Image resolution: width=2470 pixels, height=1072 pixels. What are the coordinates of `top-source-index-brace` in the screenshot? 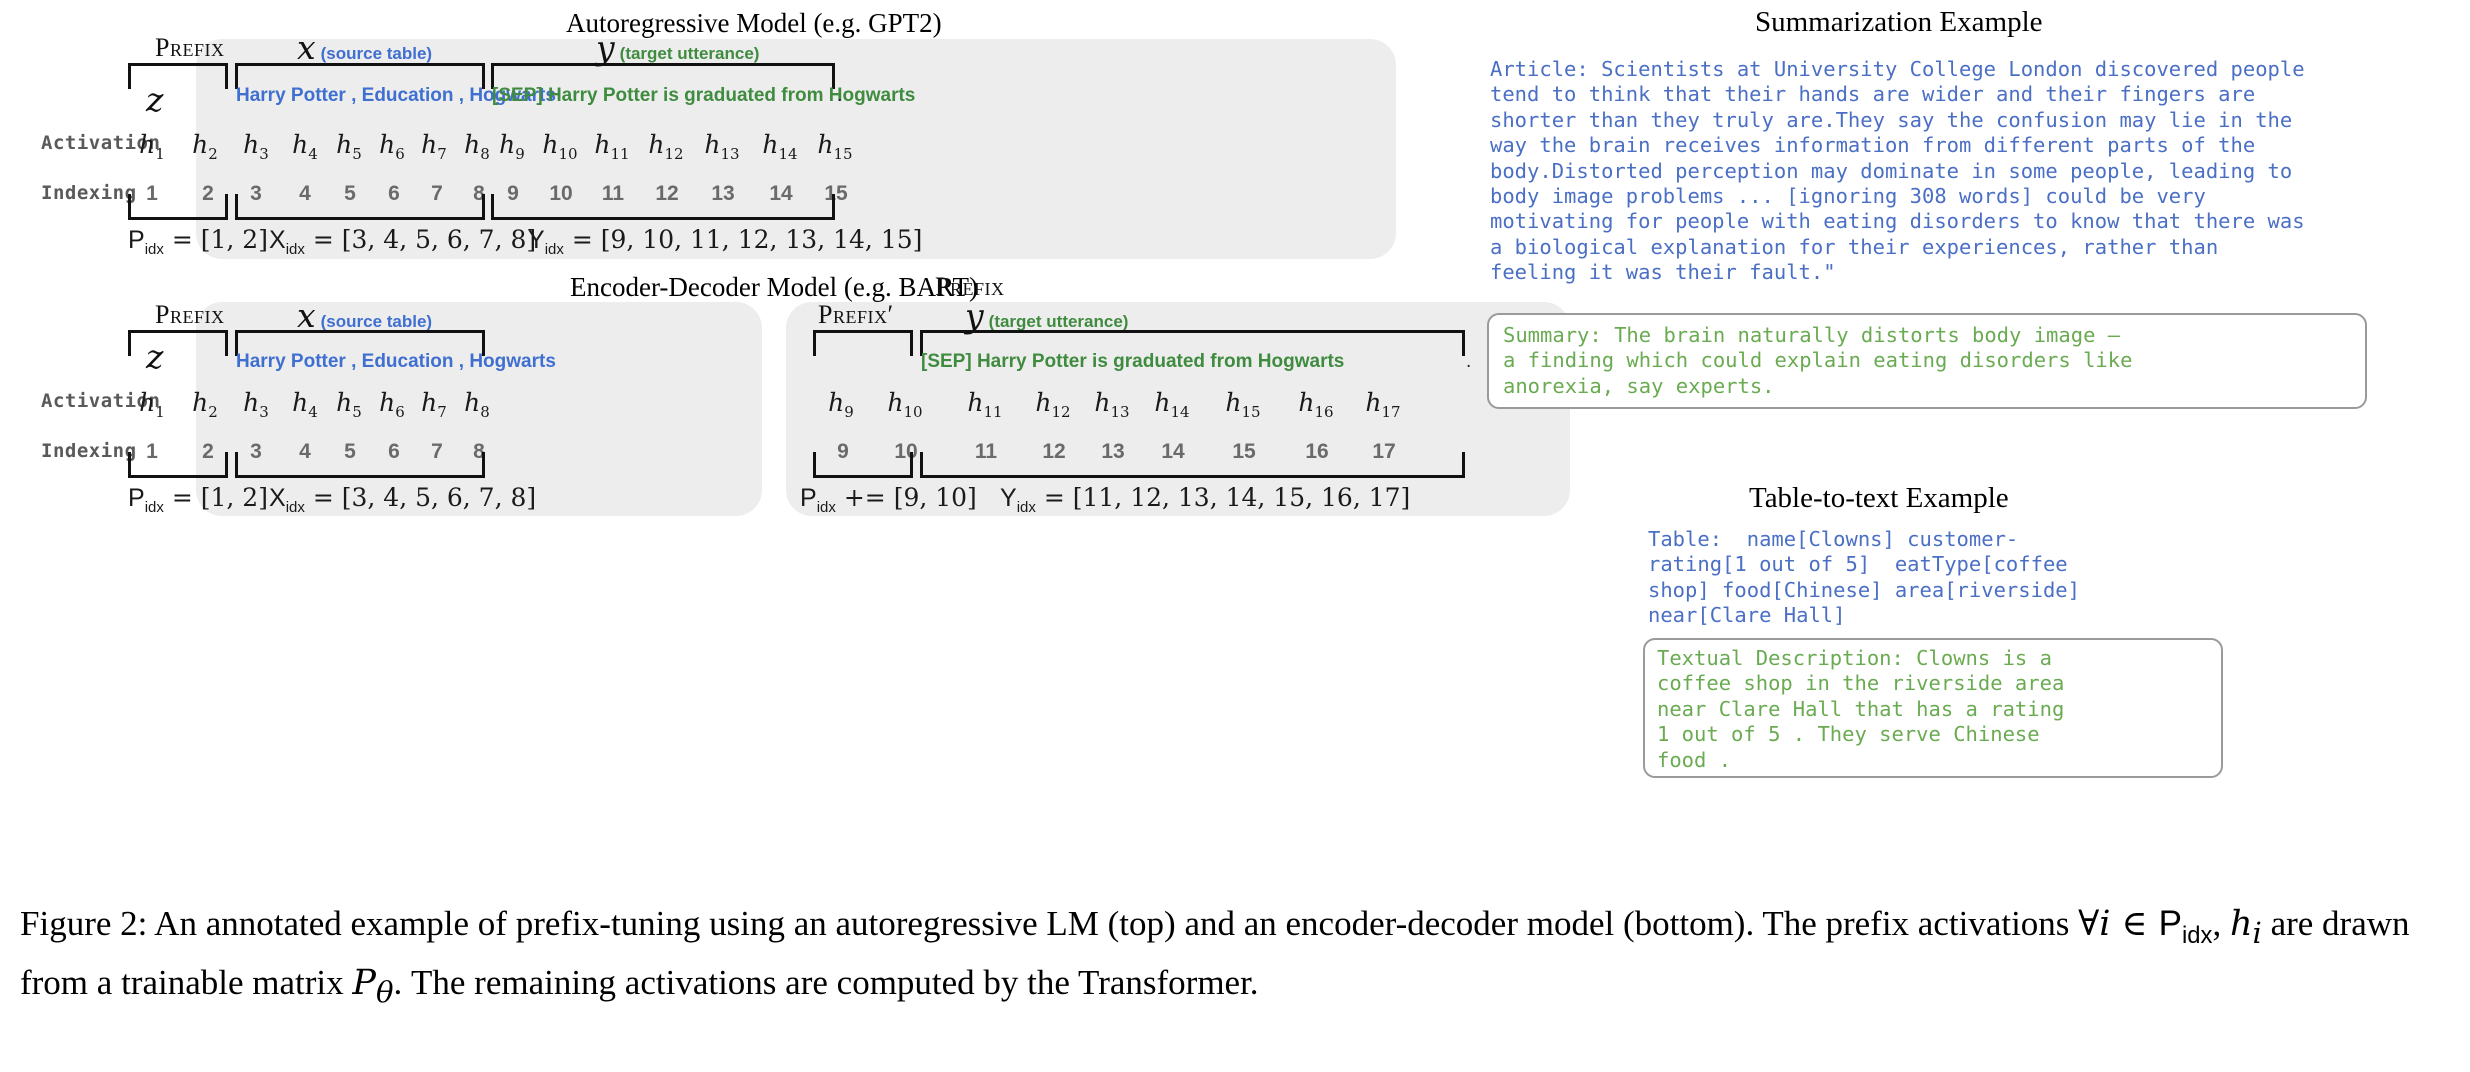 It's located at (360, 207).